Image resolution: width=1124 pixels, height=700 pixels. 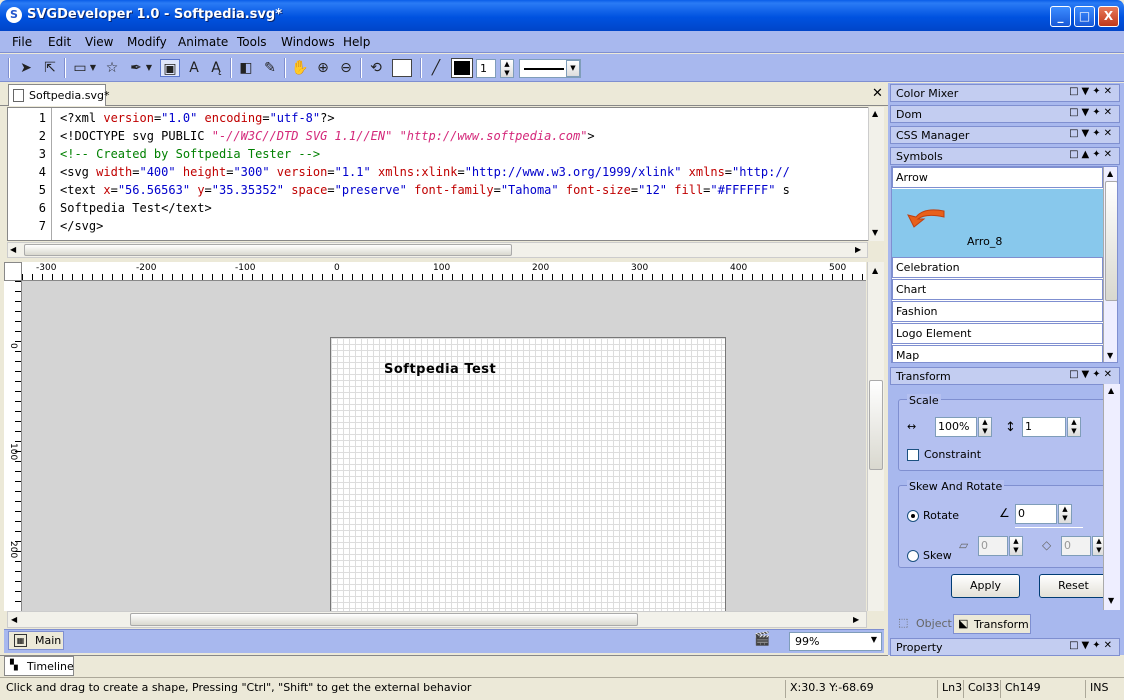 What do you see at coordinates (39, 666) in the screenshot?
I see `timeline-tab: ▚ Timeline` at bounding box center [39, 666].